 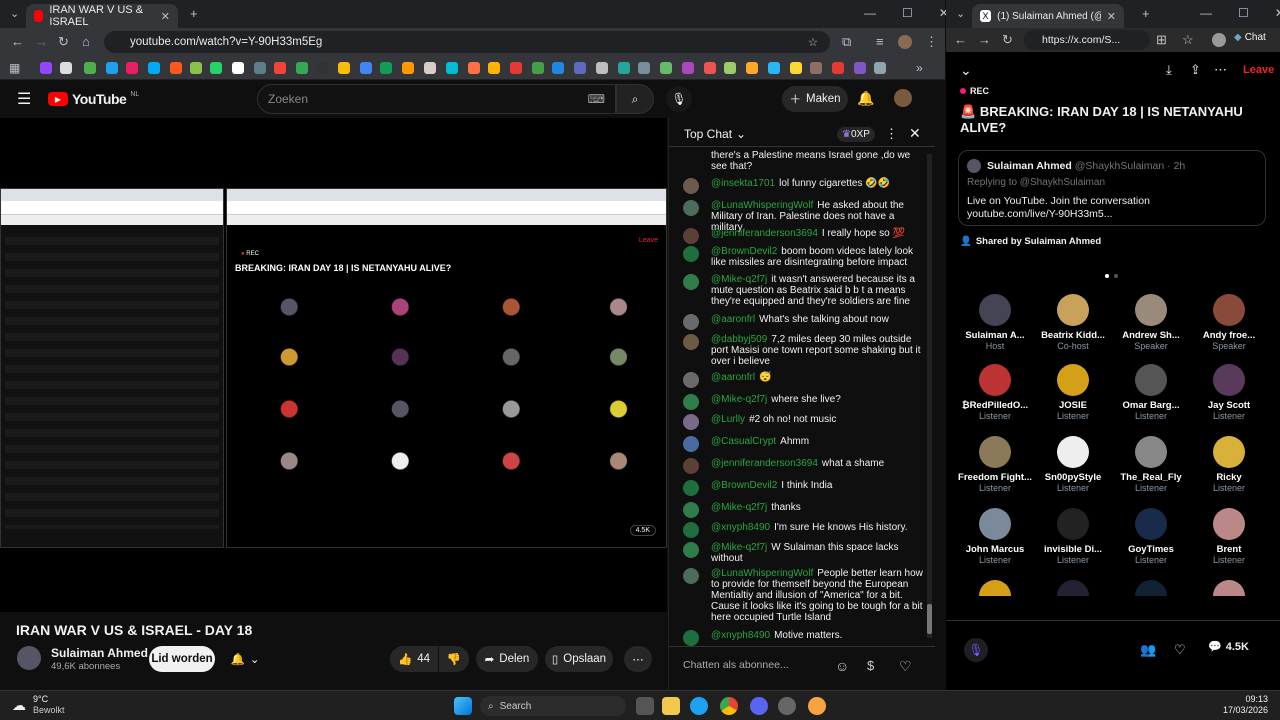 I want to click on speaker-tile: invisible Di... Listener, so click(x=1073, y=536).